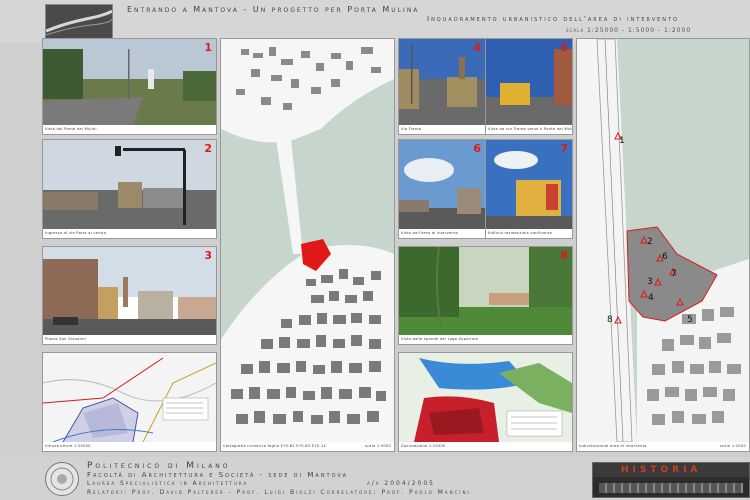 This screenshot has width=750, height=500. What do you see at coordinates (671, 488) in the screenshot?
I see `logo-strip` at bounding box center [671, 488].